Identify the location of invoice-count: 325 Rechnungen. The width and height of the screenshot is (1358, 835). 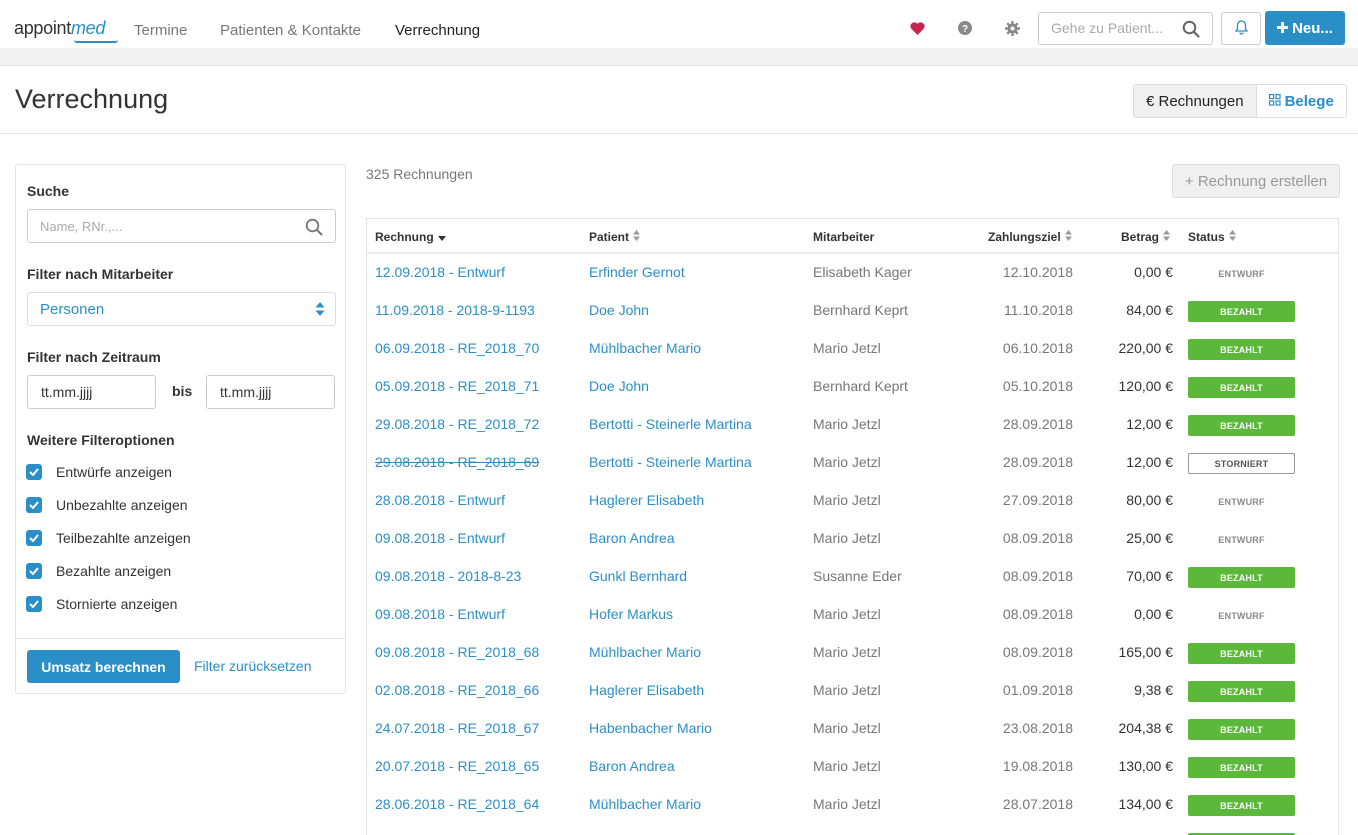
(419, 174).